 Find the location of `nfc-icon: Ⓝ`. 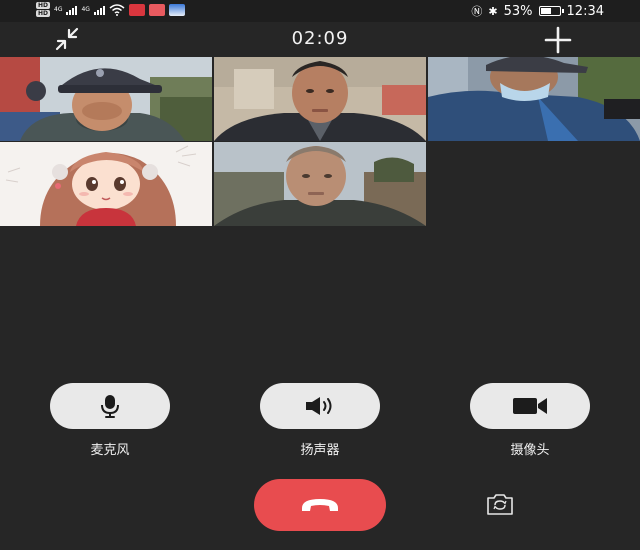

nfc-icon: Ⓝ is located at coordinates (477, 11).